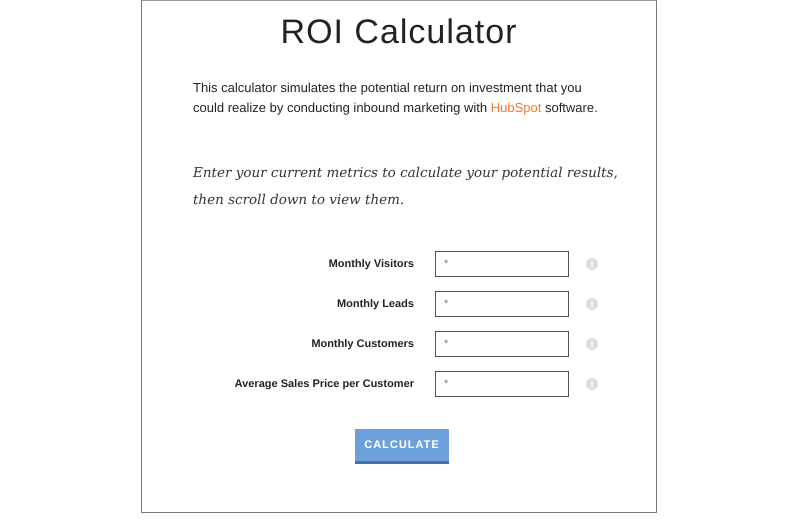 This screenshot has height=528, width=800. I want to click on intro-paragraph: This calculator simulates the potential return on investment that you could realize by conducting inbound marketing with HubSpot software., so click(396, 98).